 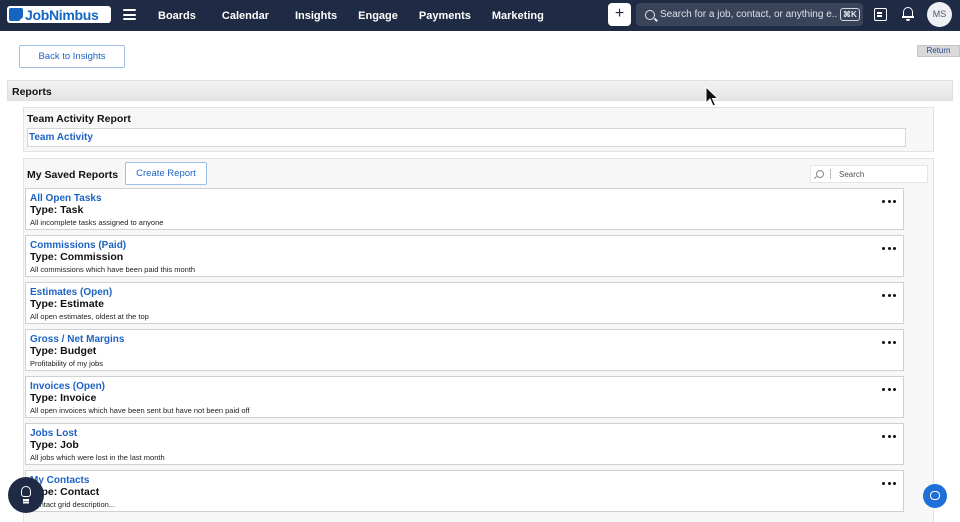 I want to click on user-avatar: MS, so click(x=939, y=14).